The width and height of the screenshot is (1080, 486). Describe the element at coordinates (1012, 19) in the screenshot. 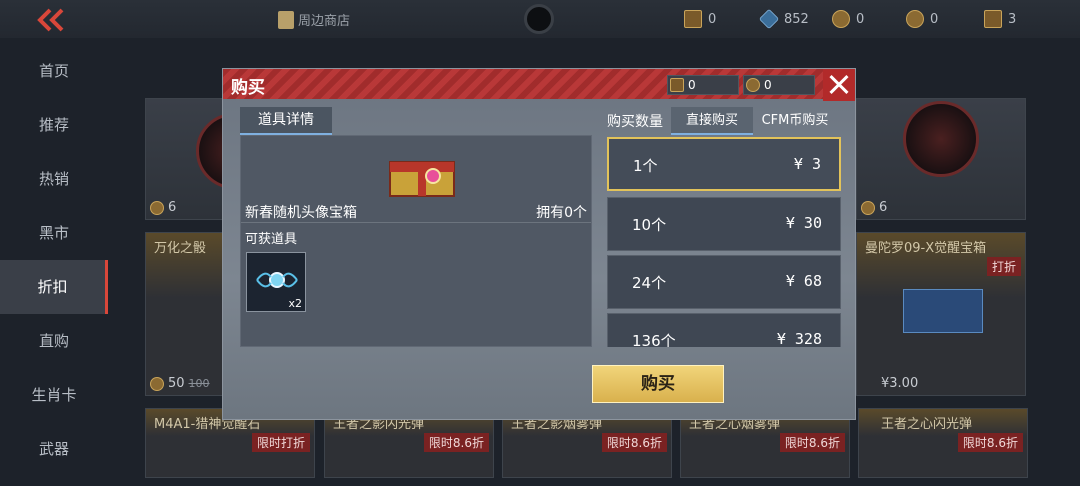

I see `key-count: 3` at that location.